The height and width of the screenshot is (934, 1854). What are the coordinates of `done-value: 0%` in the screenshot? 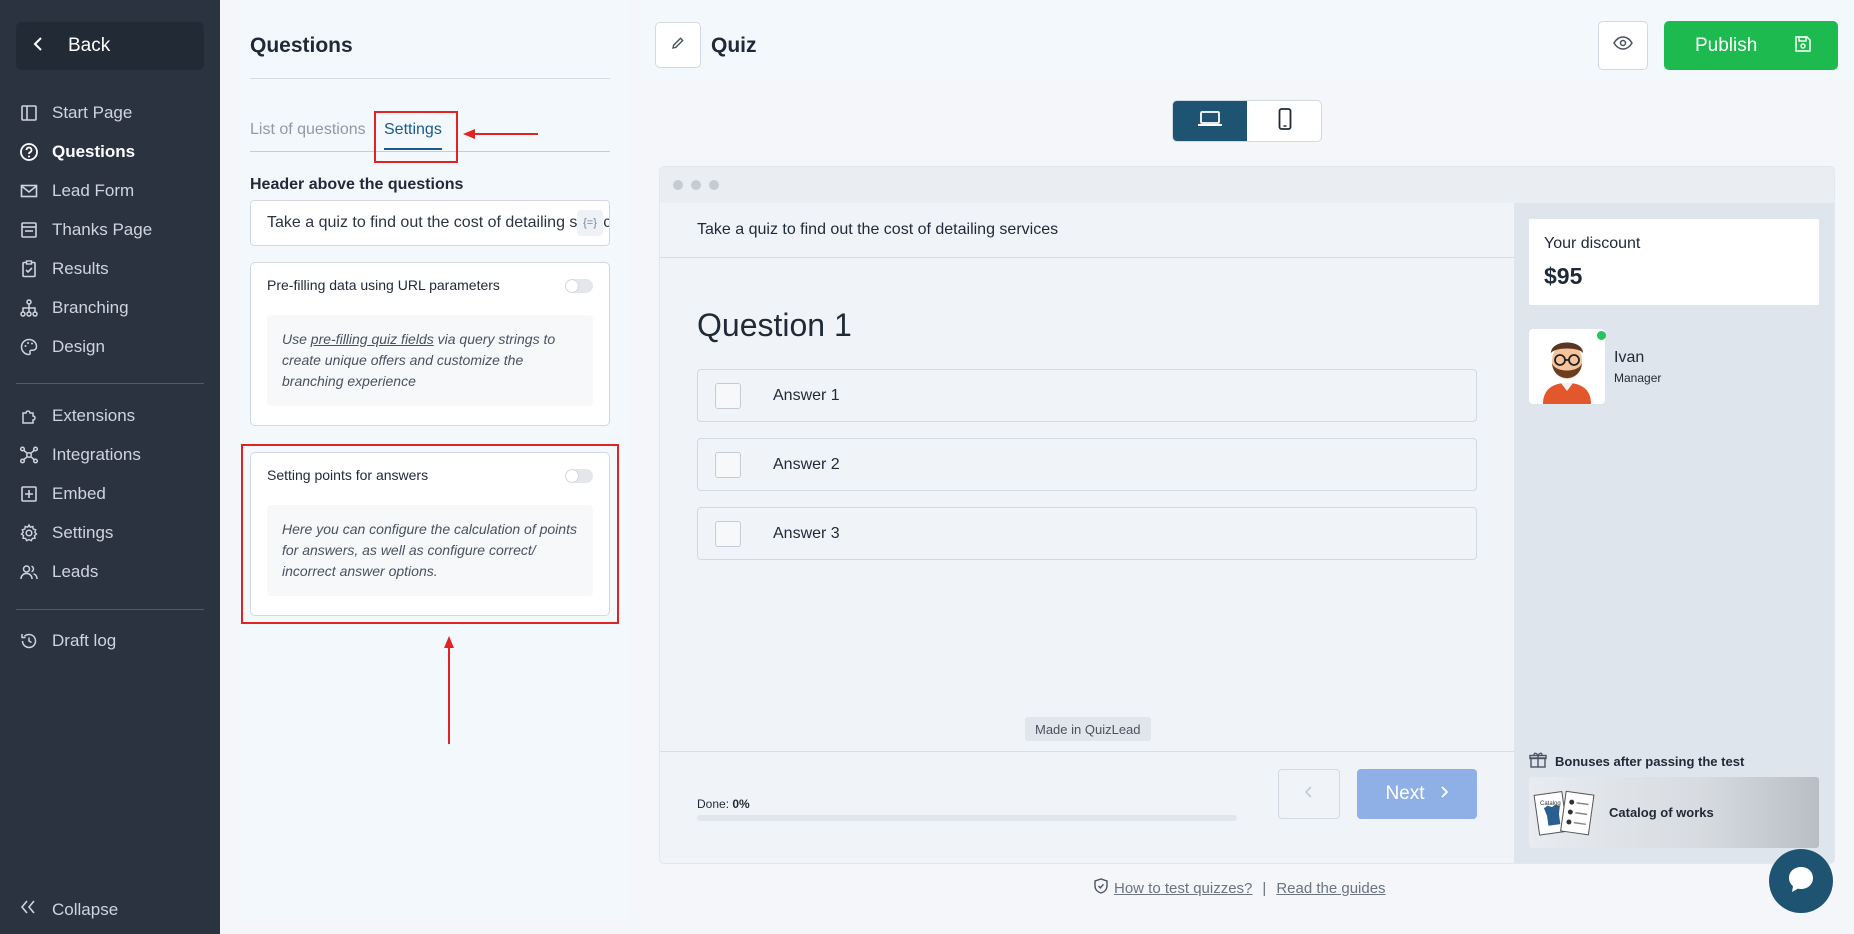 It's located at (741, 804).